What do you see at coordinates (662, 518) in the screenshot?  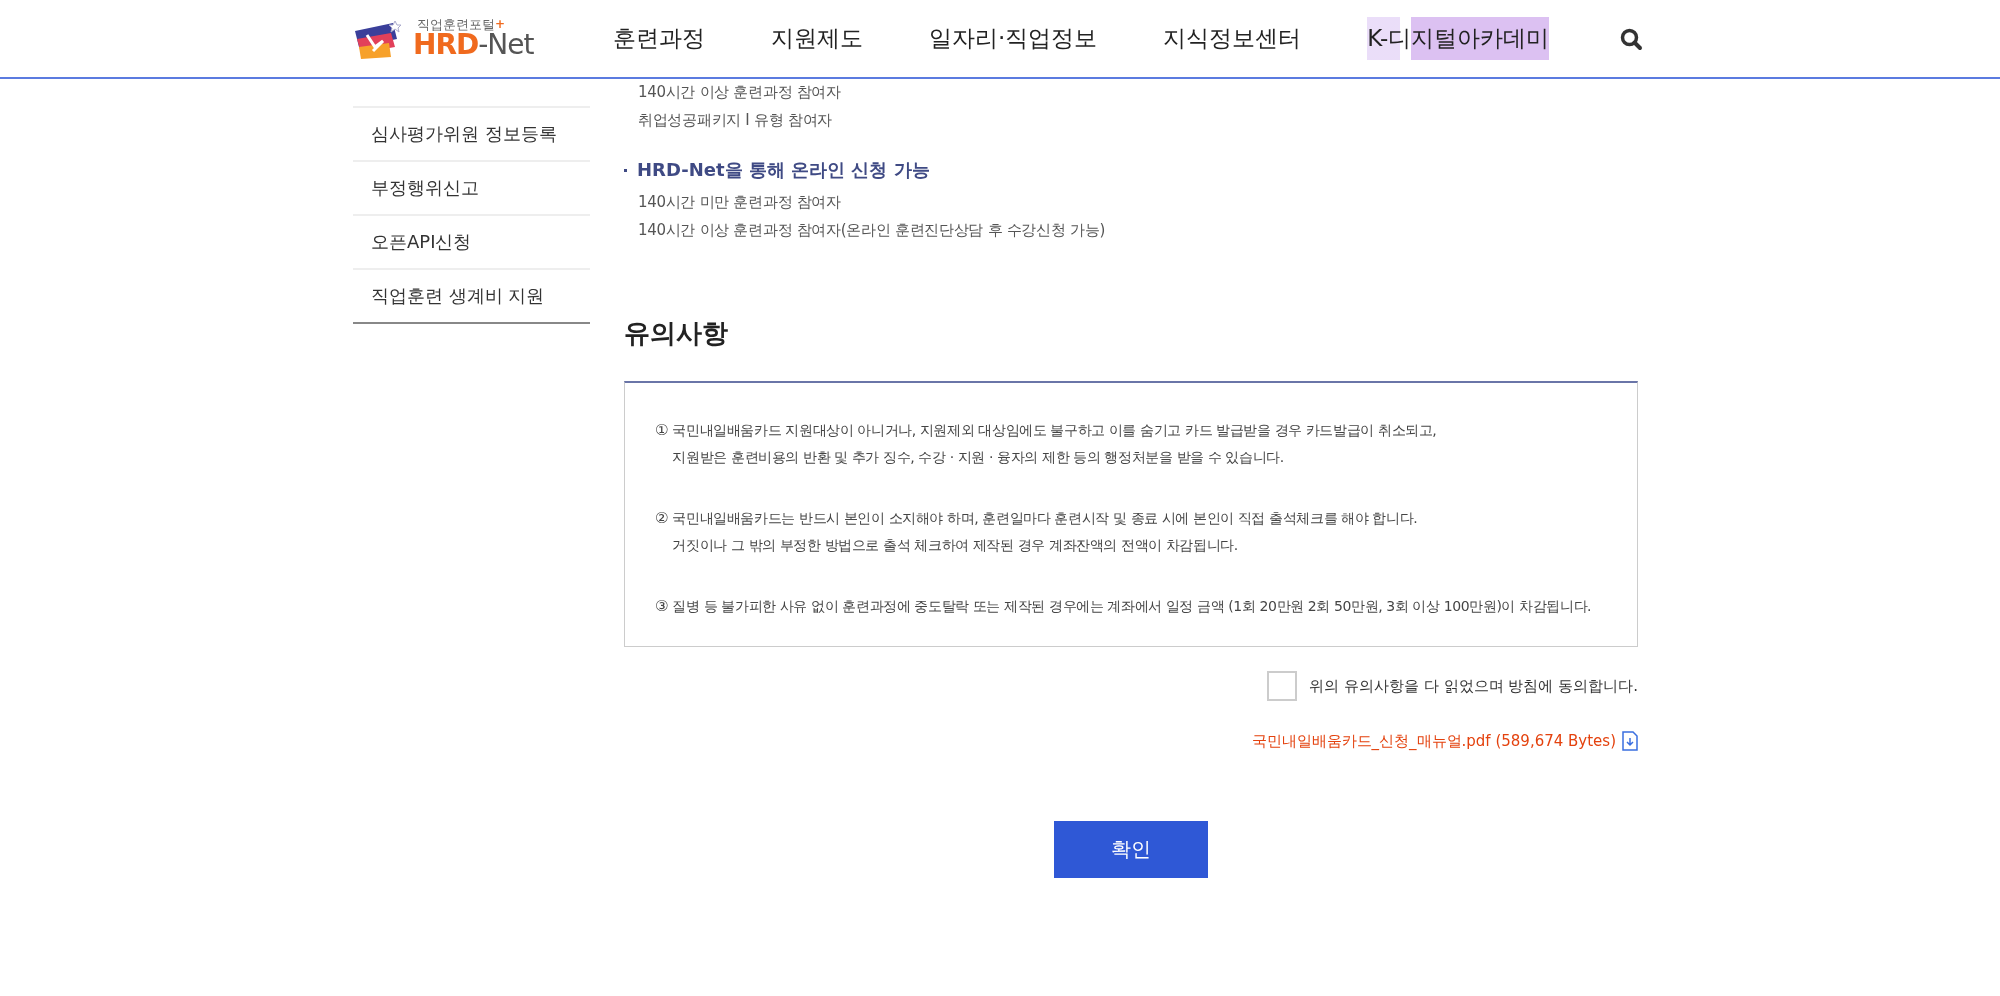 I see `notice-number: ②` at bounding box center [662, 518].